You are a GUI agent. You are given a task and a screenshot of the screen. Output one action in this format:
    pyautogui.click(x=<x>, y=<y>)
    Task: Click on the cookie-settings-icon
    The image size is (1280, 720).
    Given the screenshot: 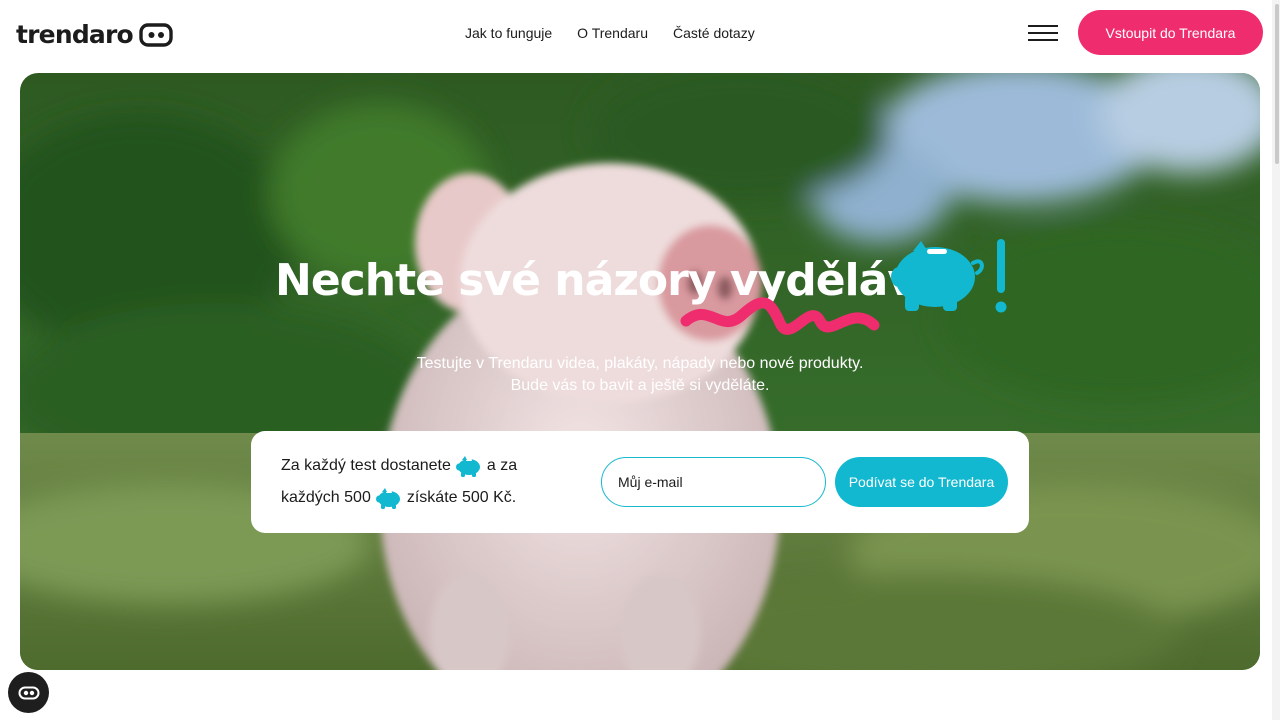 What is the action you would take?
    pyautogui.click(x=28, y=692)
    